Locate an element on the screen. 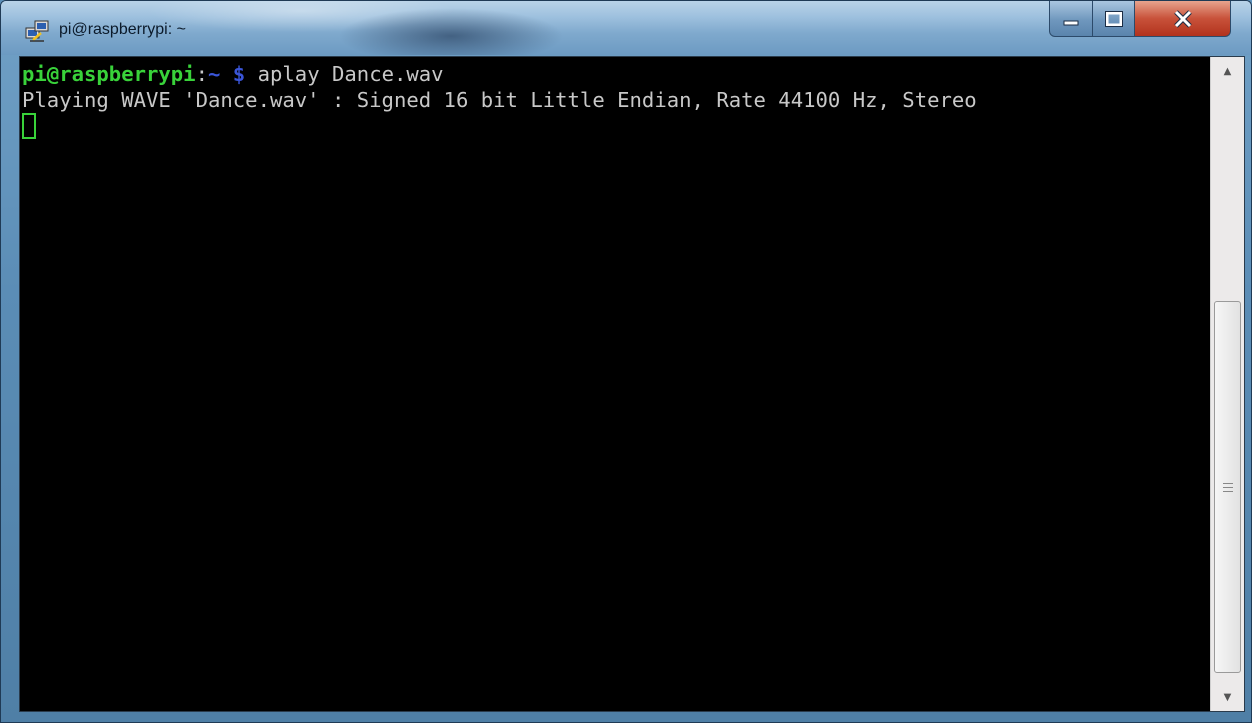  prompt-path: ~ $ is located at coordinates (227, 74).